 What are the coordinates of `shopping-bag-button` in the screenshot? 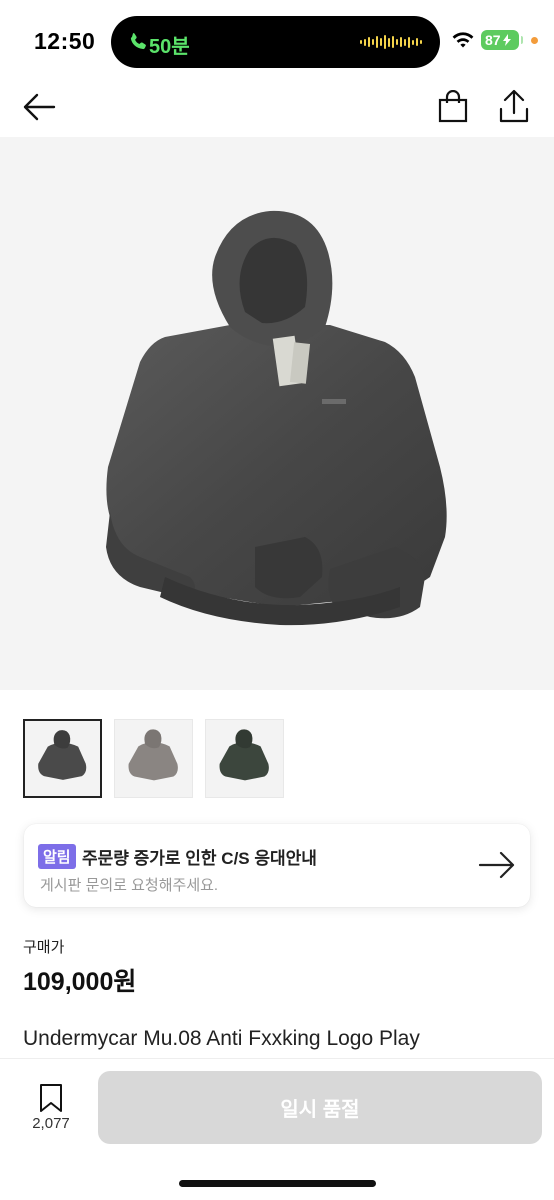 It's located at (453, 106).